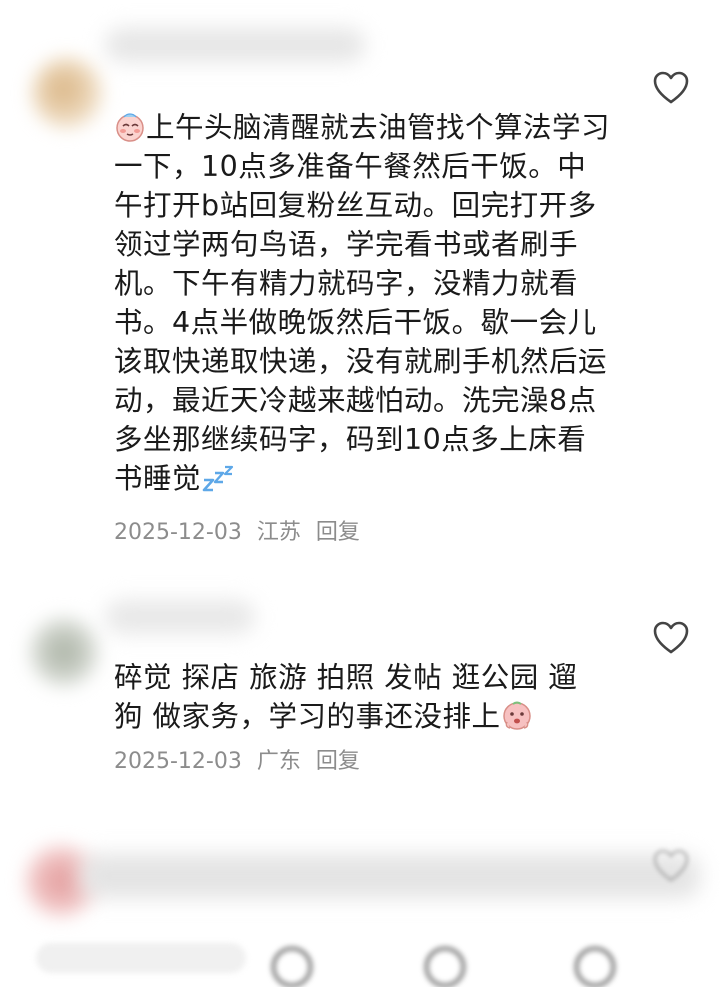 This screenshot has height=987, width=720. I want to click on collect-icon, so click(445, 967).